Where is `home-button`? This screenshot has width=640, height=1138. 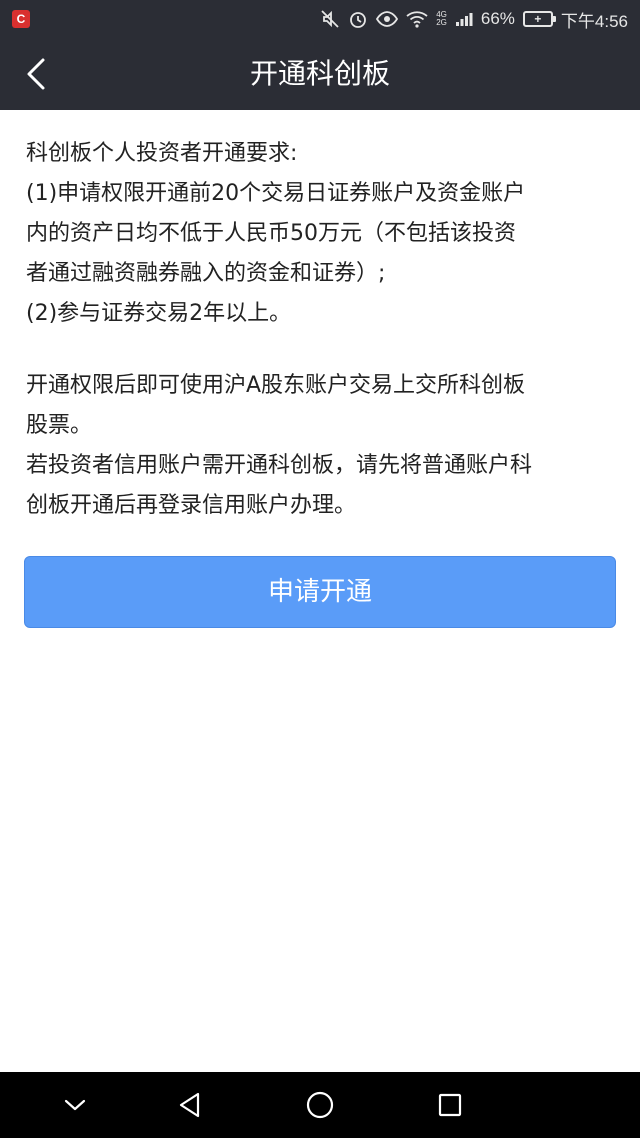 home-button is located at coordinates (320, 1105).